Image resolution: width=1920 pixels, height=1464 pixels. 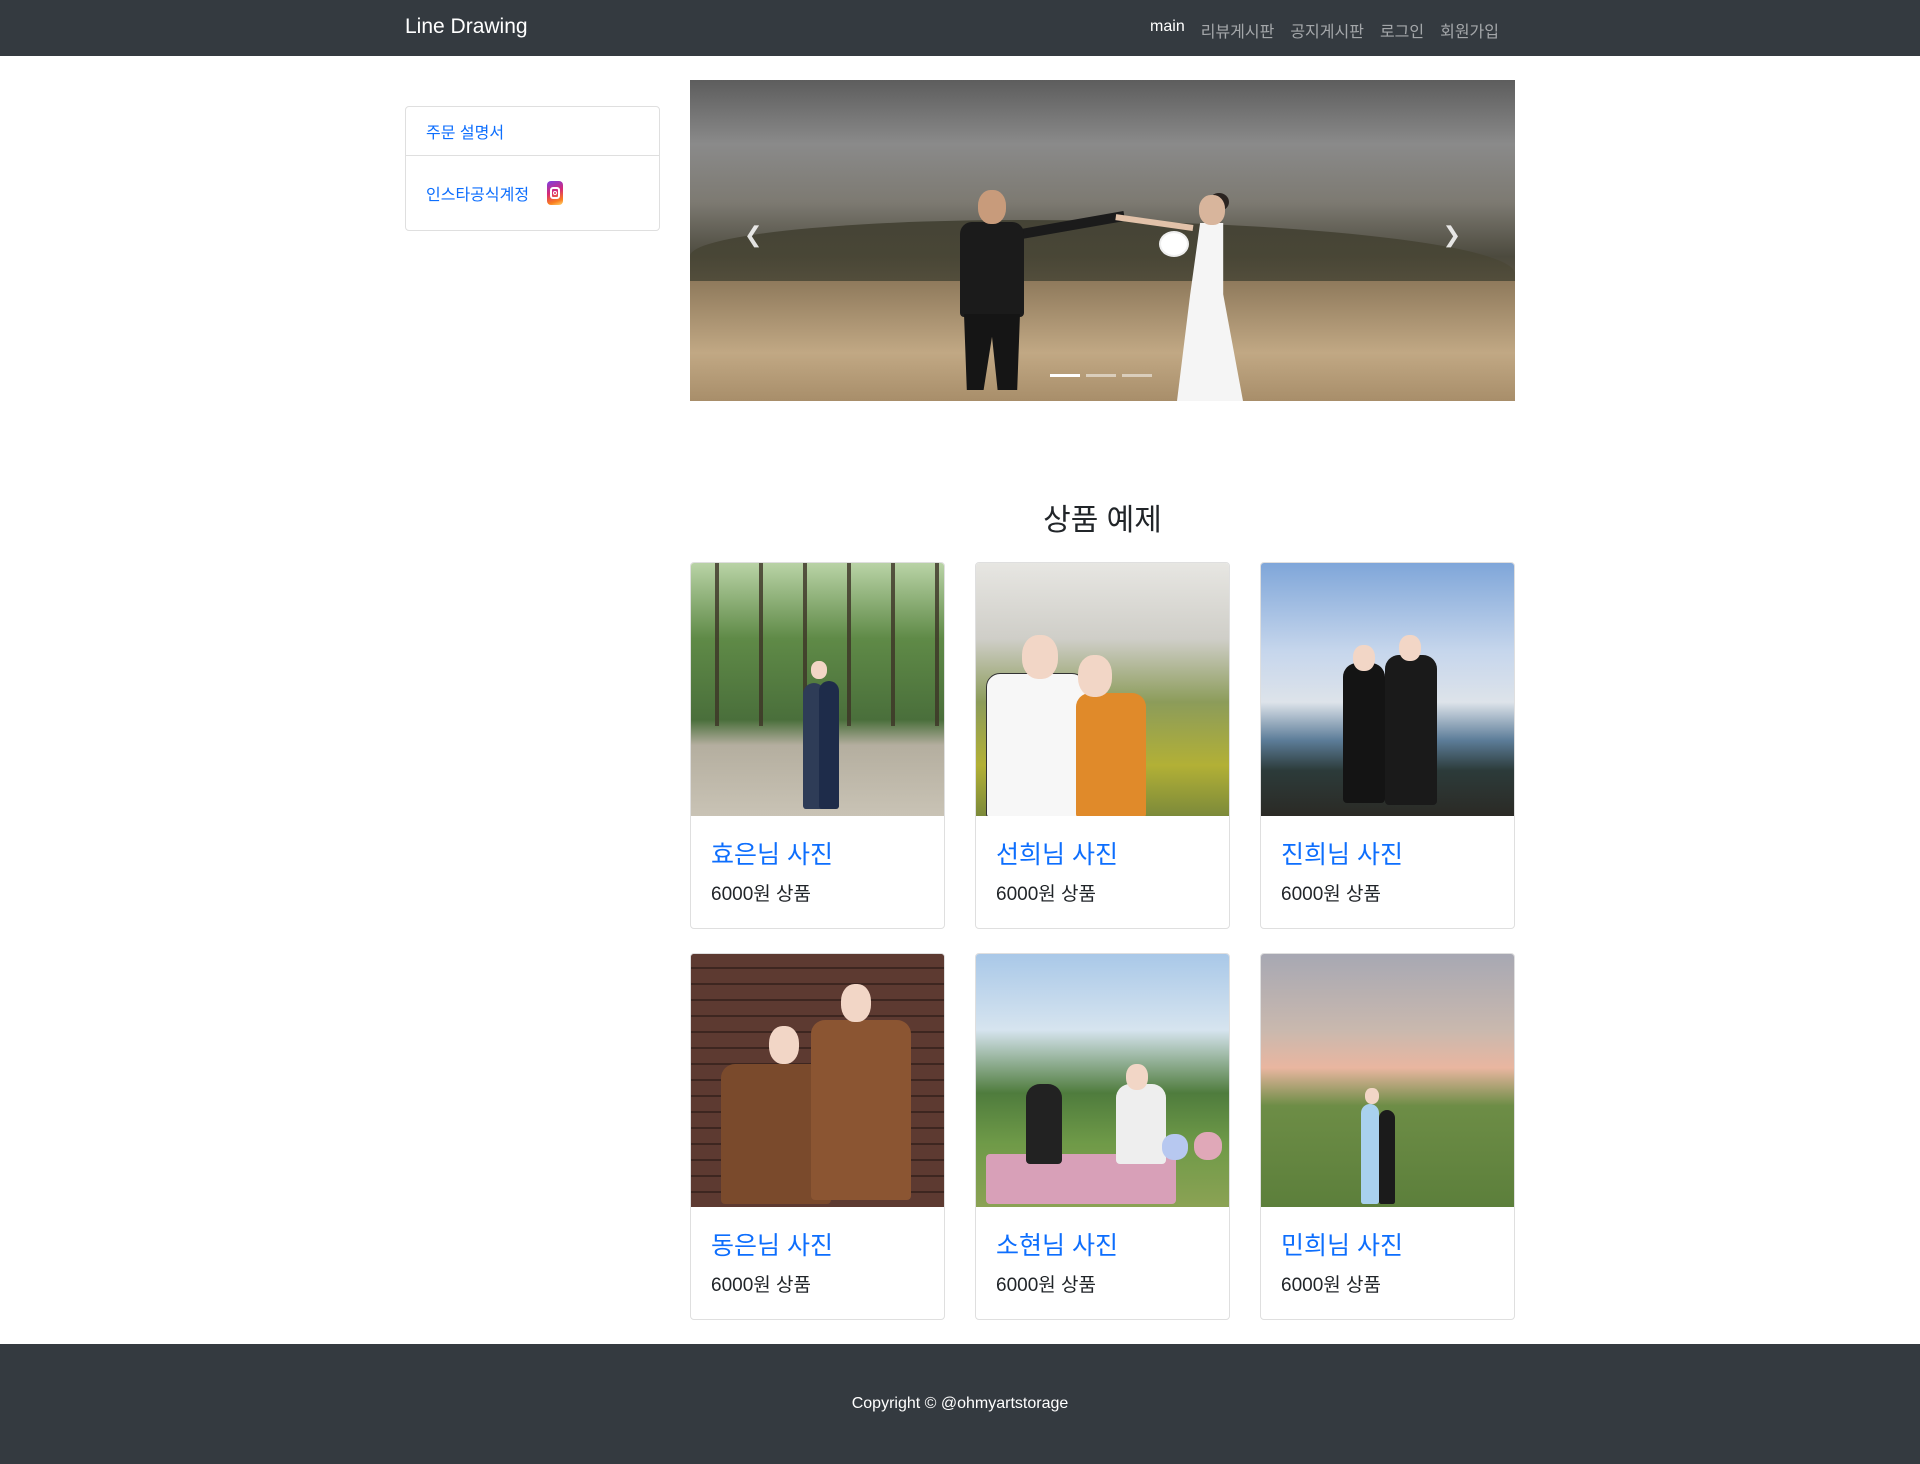 I want to click on sidebar-item-label: 주문 설명서, so click(x=465, y=133).